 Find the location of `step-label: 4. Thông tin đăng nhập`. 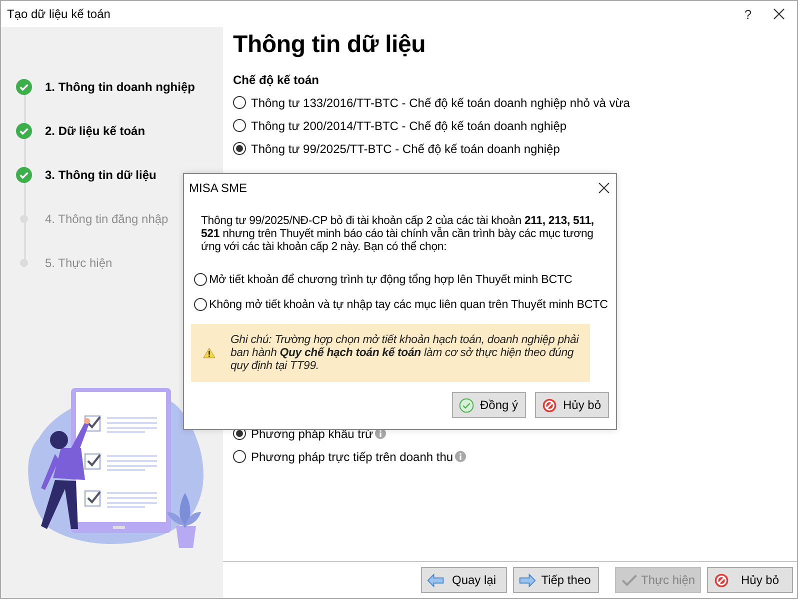

step-label: 4. Thông tin đăng nhập is located at coordinates (106, 219).